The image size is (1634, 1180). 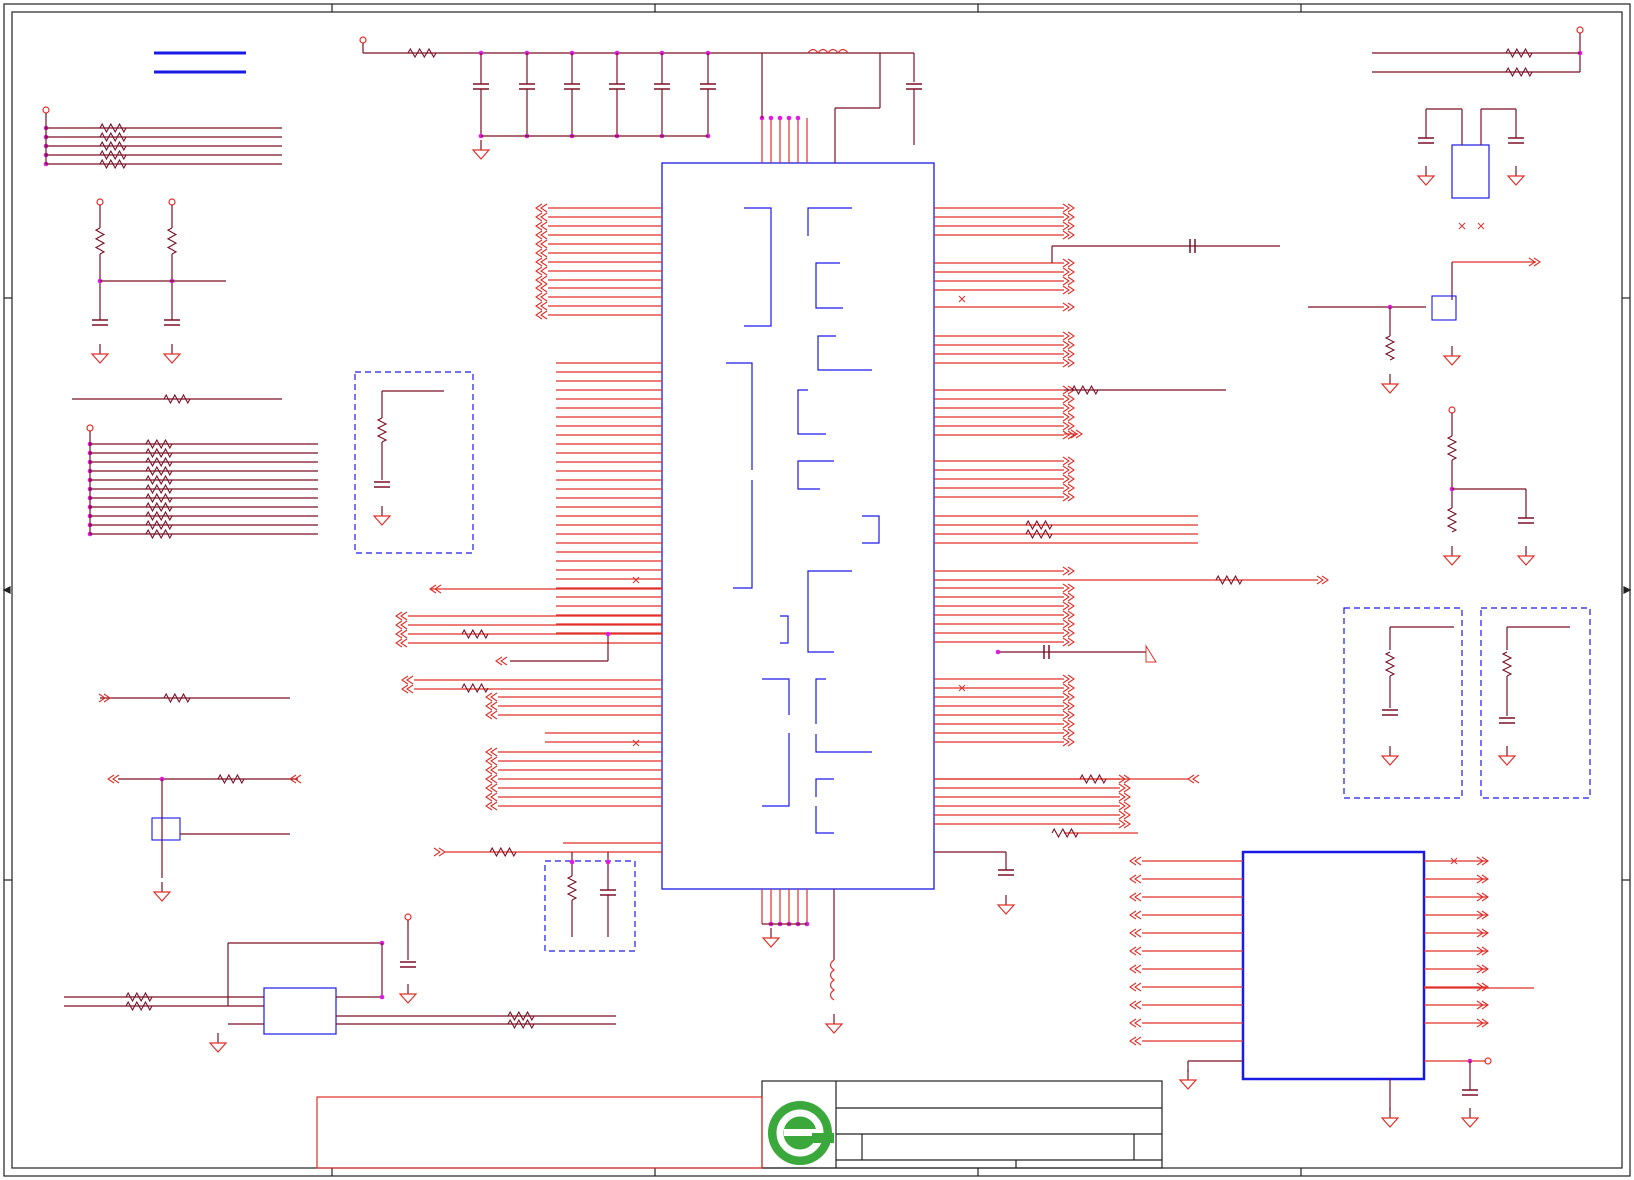 I want to click on secondary-ic-body, so click(x=1333, y=965).